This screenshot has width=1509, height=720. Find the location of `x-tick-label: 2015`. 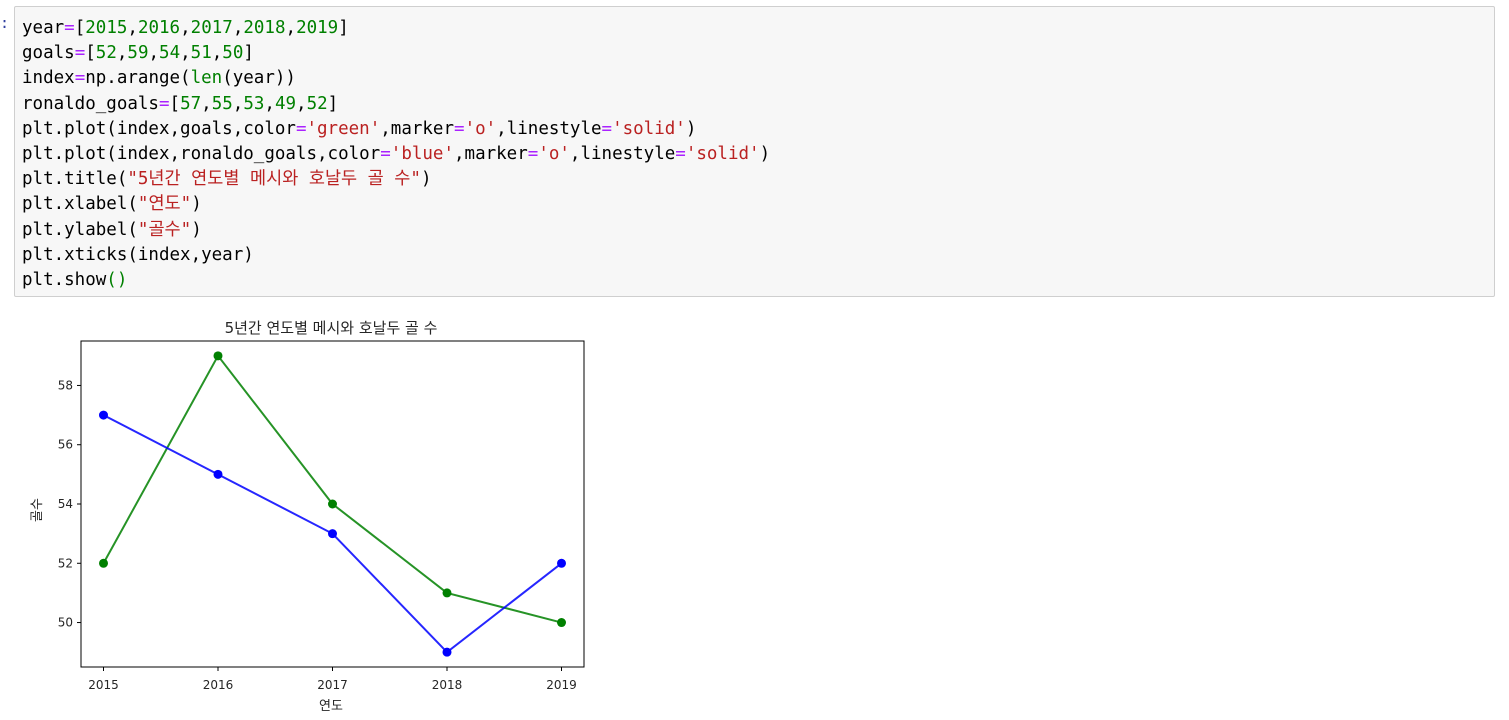

x-tick-label: 2015 is located at coordinates (103, 685).